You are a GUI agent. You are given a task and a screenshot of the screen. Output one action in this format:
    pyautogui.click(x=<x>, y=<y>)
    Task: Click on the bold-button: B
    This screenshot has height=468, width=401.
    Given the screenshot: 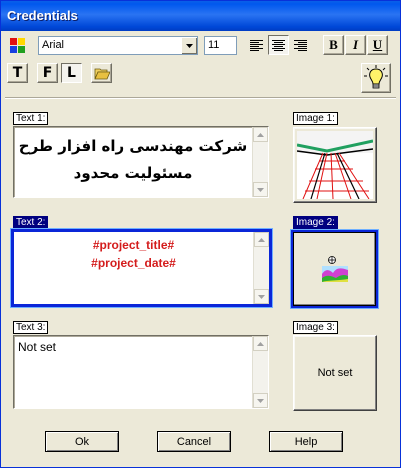 What is the action you would take?
    pyautogui.click(x=333, y=45)
    